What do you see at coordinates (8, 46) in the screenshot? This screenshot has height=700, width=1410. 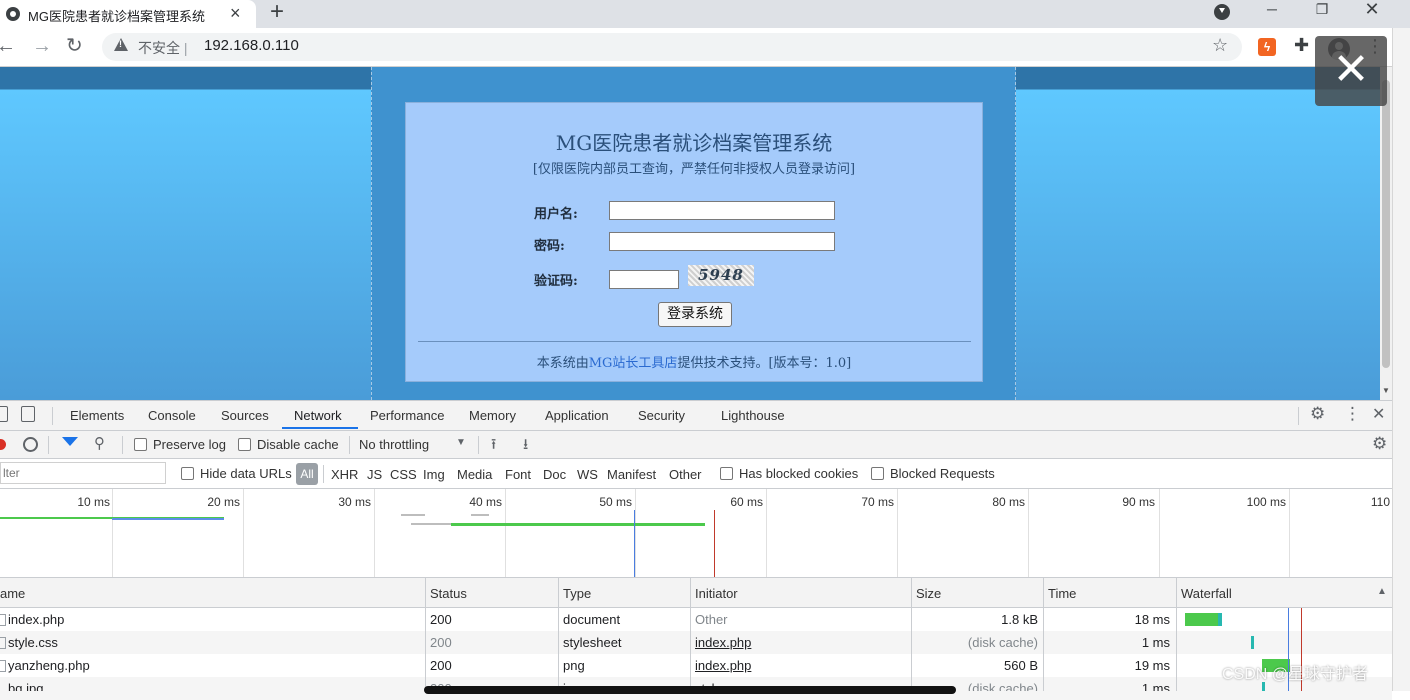 I see `back-icon: ←` at bounding box center [8, 46].